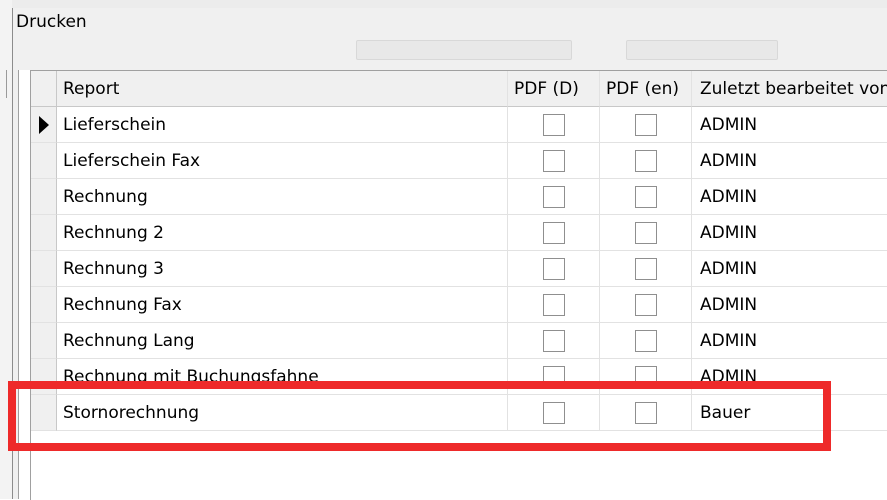 This screenshot has height=500, width=887. I want to click on frame-tick, so click(3, 84).